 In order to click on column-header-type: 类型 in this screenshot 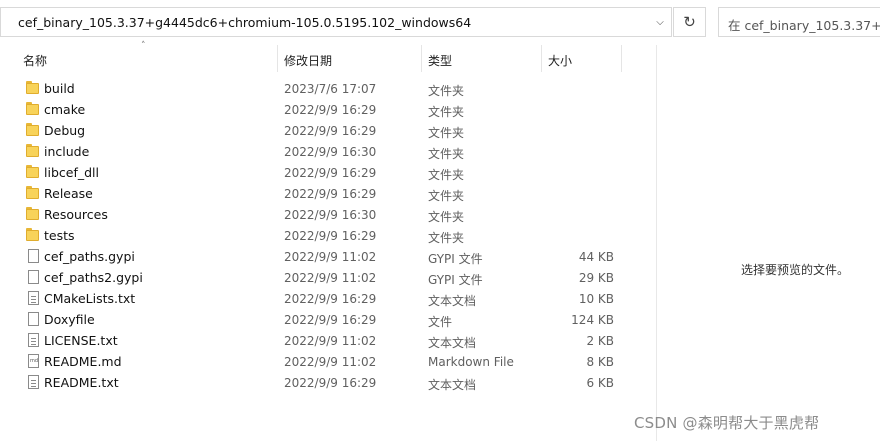, I will do `click(440, 60)`.